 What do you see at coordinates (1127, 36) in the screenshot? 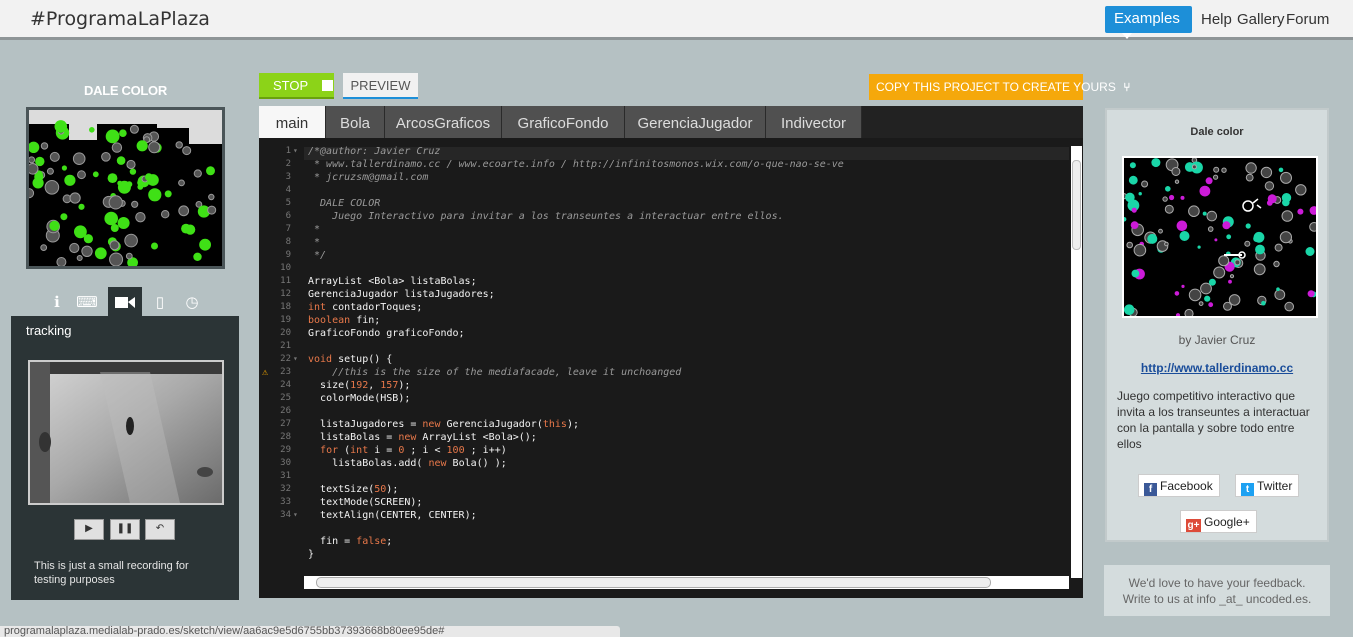
I see `caret-down-icon` at bounding box center [1127, 36].